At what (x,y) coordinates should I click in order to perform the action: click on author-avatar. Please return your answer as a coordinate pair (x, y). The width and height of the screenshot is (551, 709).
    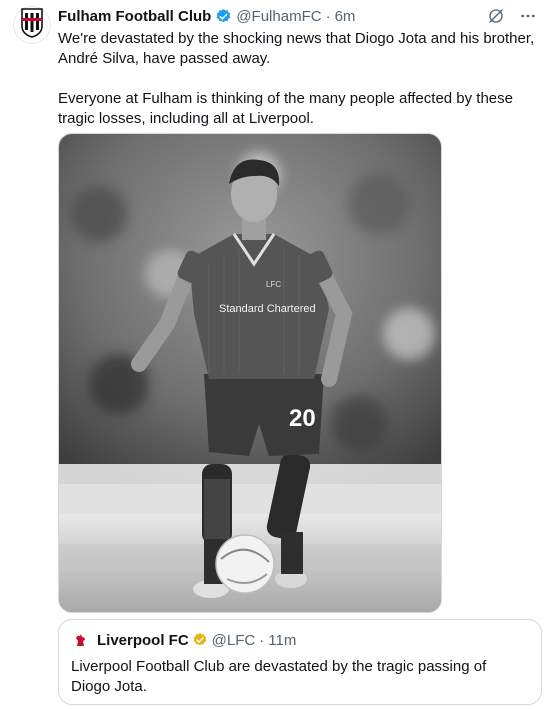
    Looking at the image, I should click on (32, 25).